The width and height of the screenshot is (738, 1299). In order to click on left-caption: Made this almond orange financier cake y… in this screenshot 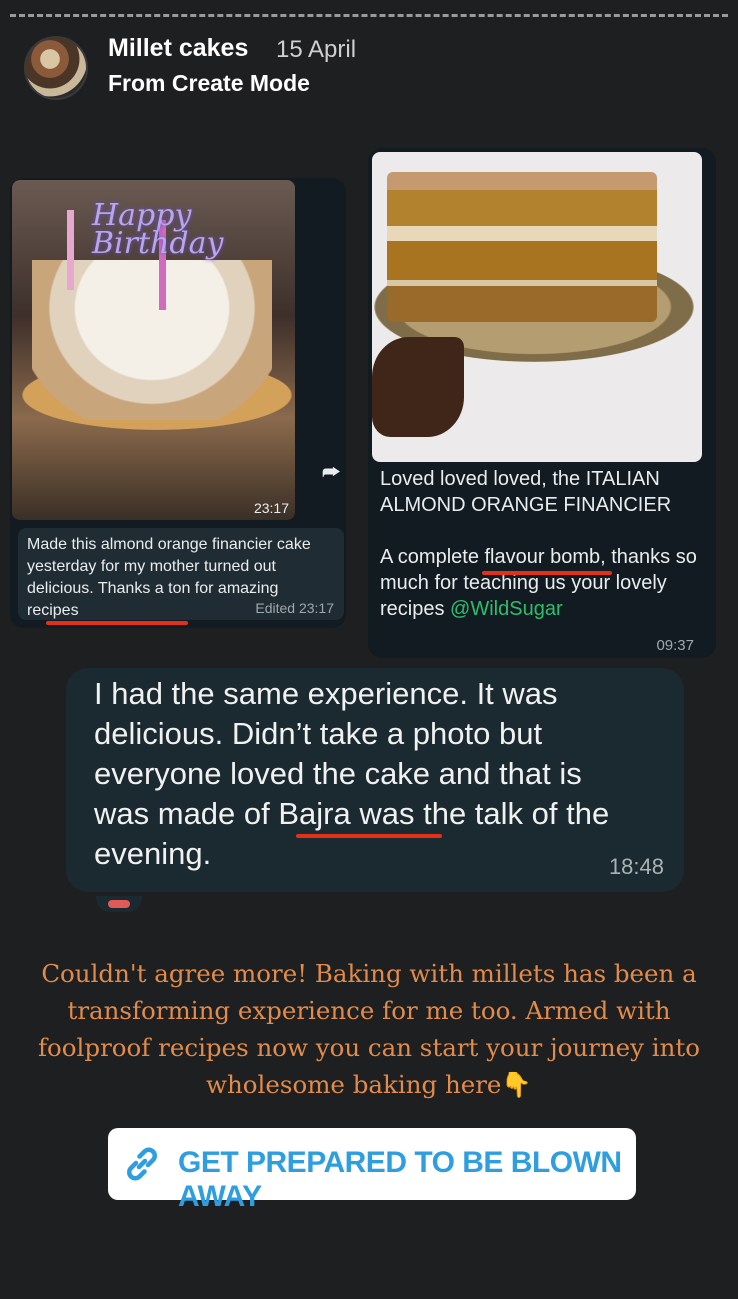, I will do `click(181, 574)`.